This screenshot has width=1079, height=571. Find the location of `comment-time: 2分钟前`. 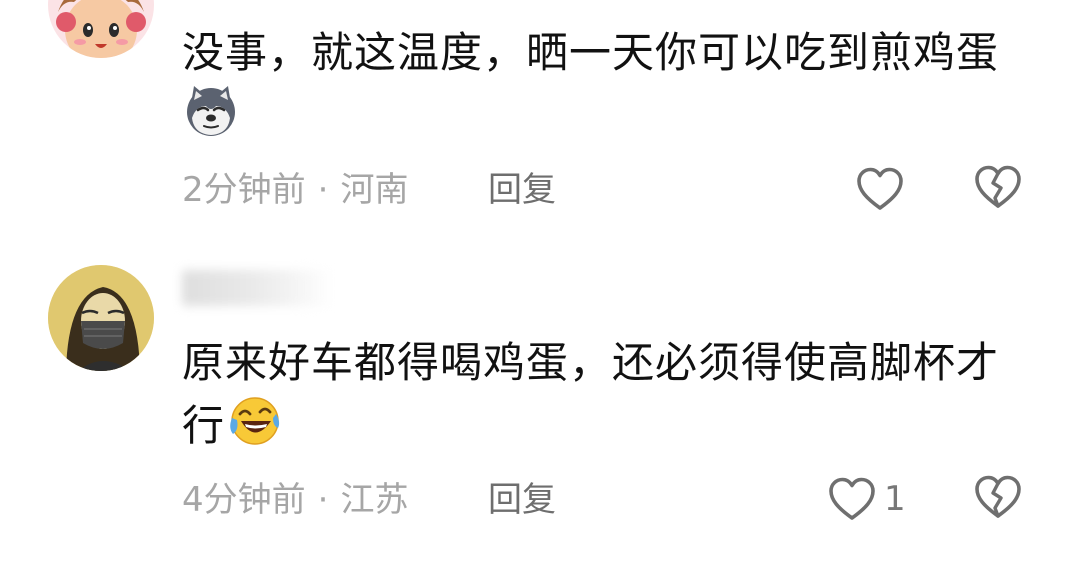

comment-time: 2分钟前 is located at coordinates (244, 190).